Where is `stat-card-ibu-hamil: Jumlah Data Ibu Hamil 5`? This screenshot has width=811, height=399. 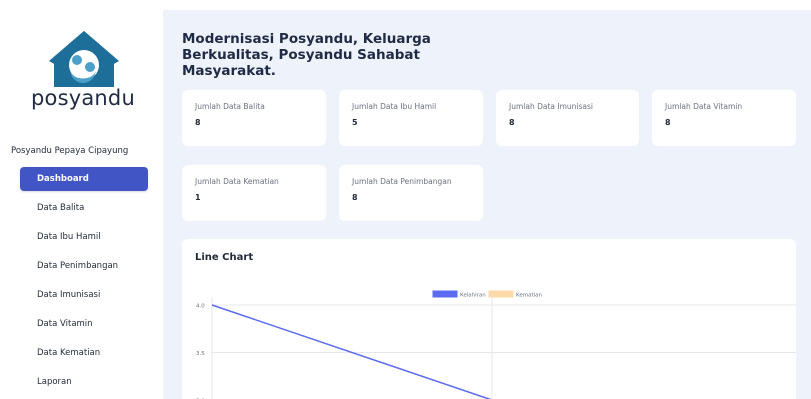
stat-card-ibu-hamil: Jumlah Data Ibu Hamil 5 is located at coordinates (411, 118).